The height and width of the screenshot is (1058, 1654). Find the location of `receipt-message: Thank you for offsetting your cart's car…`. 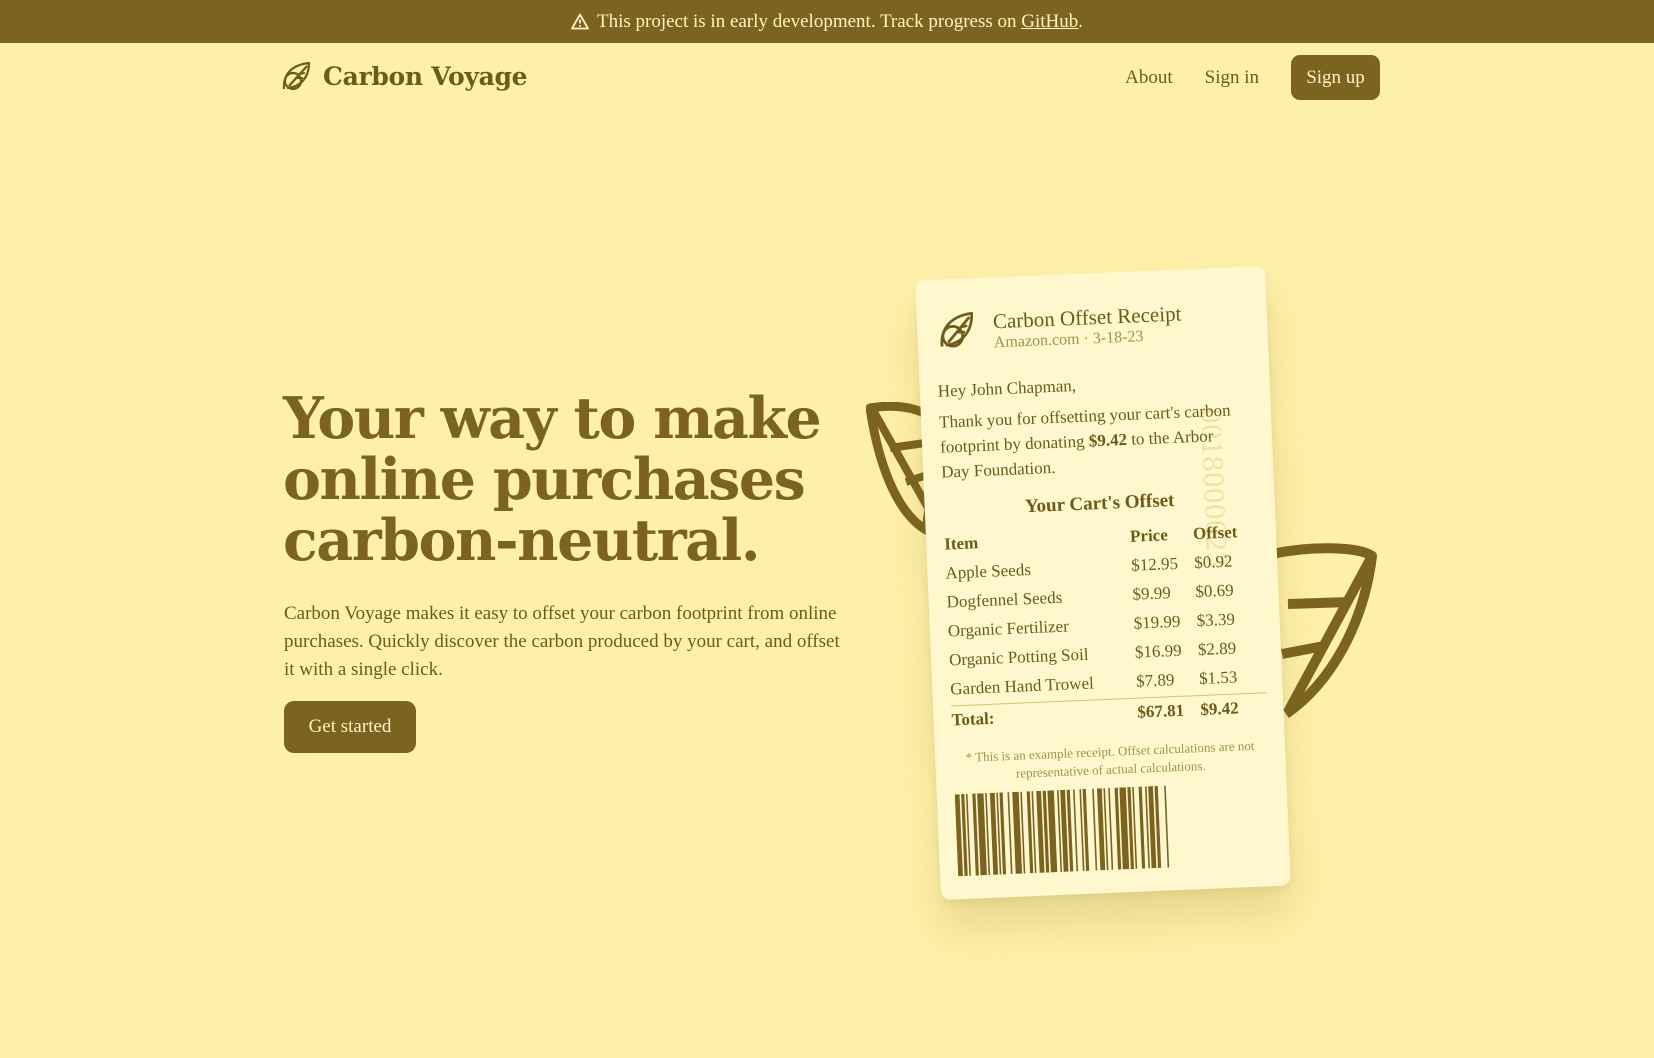

receipt-message: Thank you for offsetting your cart's car… is located at coordinates (1090, 440).